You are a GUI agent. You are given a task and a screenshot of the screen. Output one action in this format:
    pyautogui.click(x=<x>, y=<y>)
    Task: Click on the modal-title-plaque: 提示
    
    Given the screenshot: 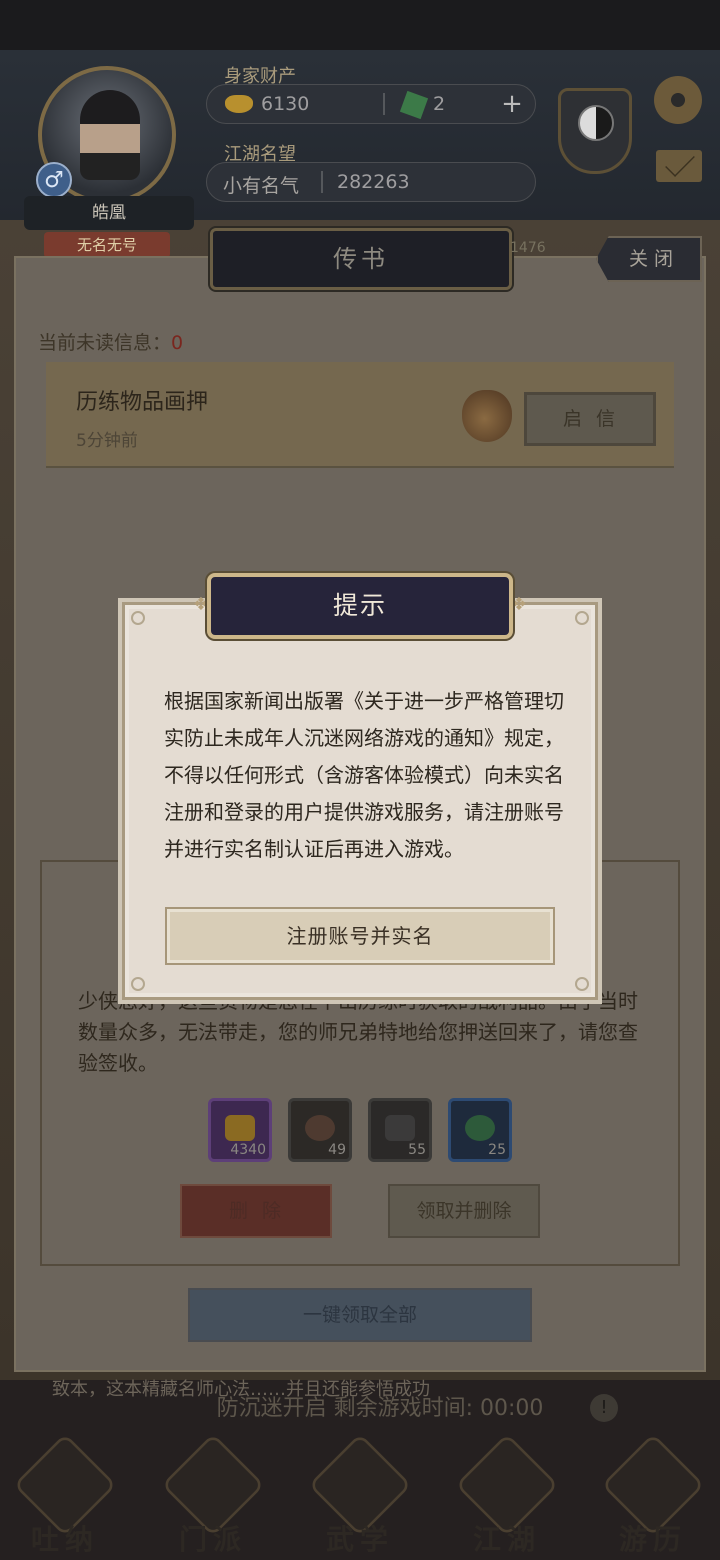 What is the action you would take?
    pyautogui.click(x=360, y=606)
    